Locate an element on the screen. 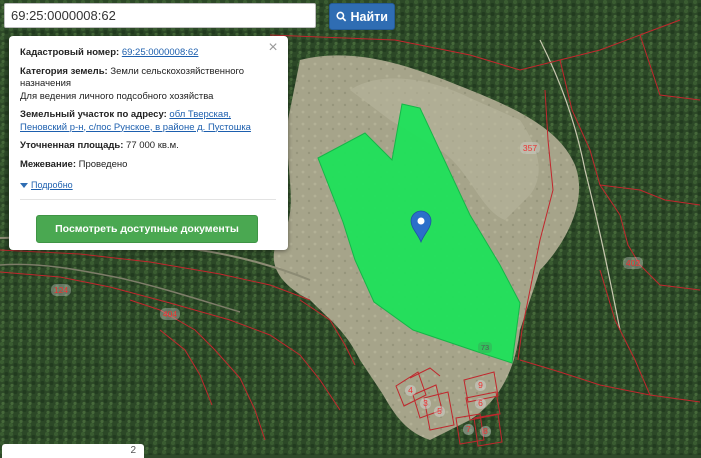 This screenshot has width=701, height=458. survey-label: Межевание: is located at coordinates (48, 164).